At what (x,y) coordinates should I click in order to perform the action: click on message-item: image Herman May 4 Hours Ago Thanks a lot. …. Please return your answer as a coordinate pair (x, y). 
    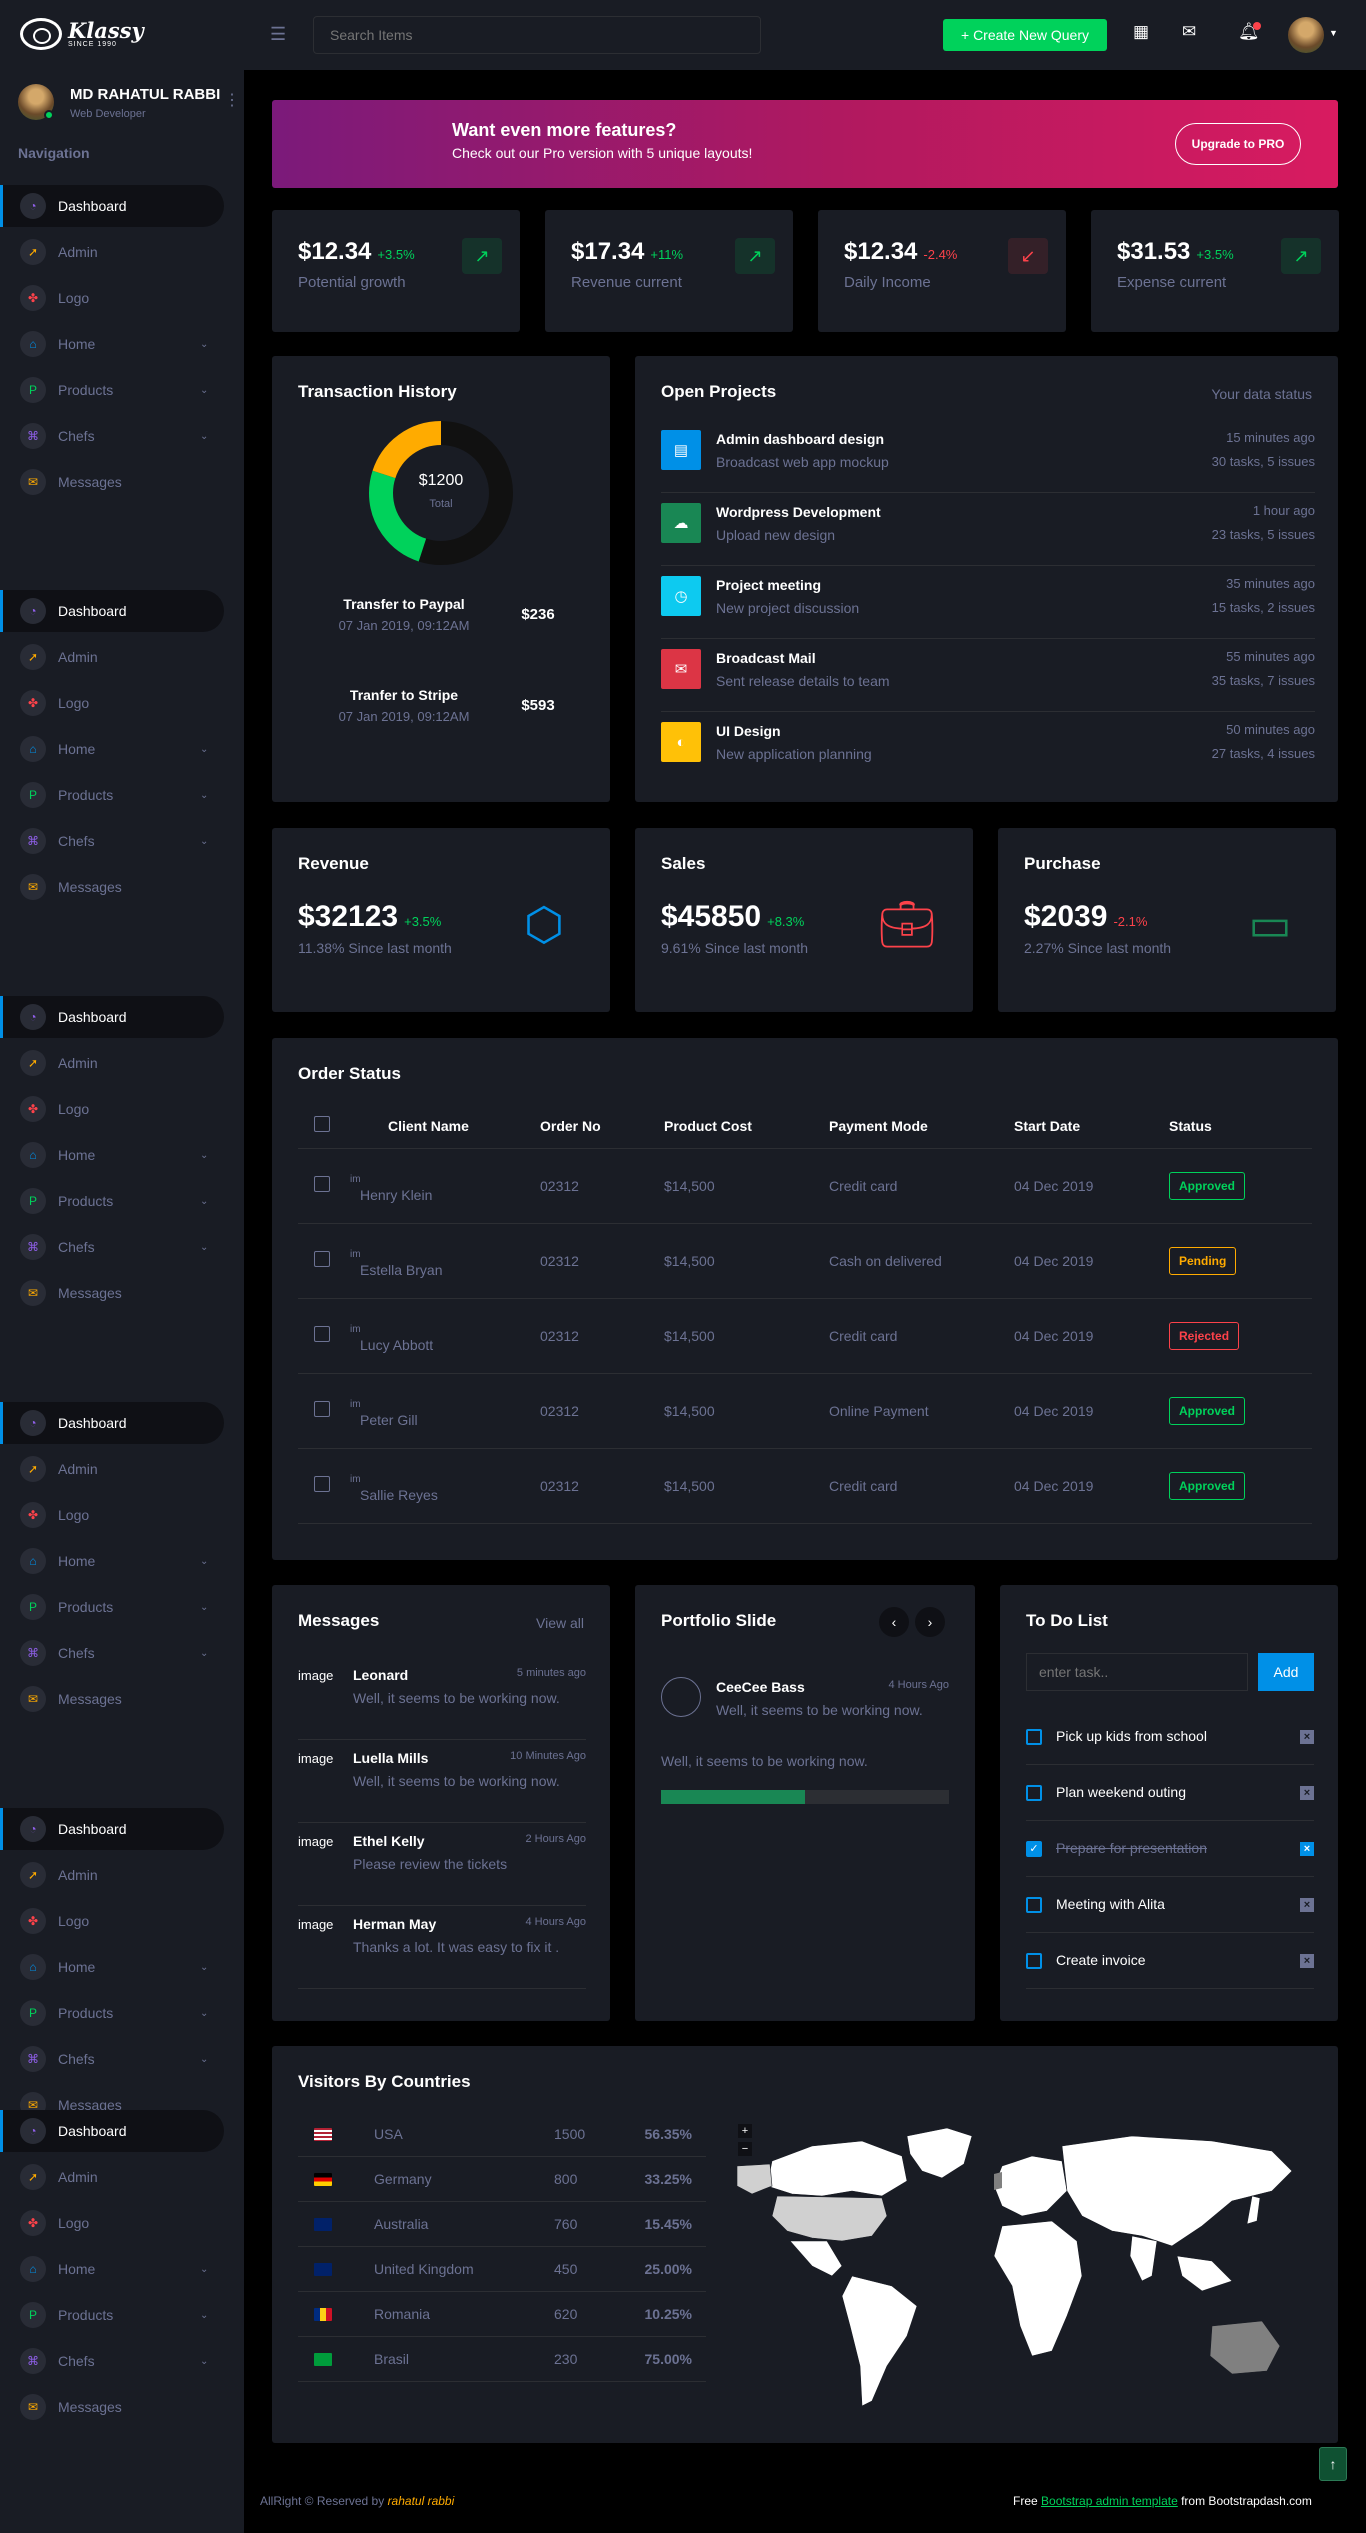
    Looking at the image, I should click on (442, 1947).